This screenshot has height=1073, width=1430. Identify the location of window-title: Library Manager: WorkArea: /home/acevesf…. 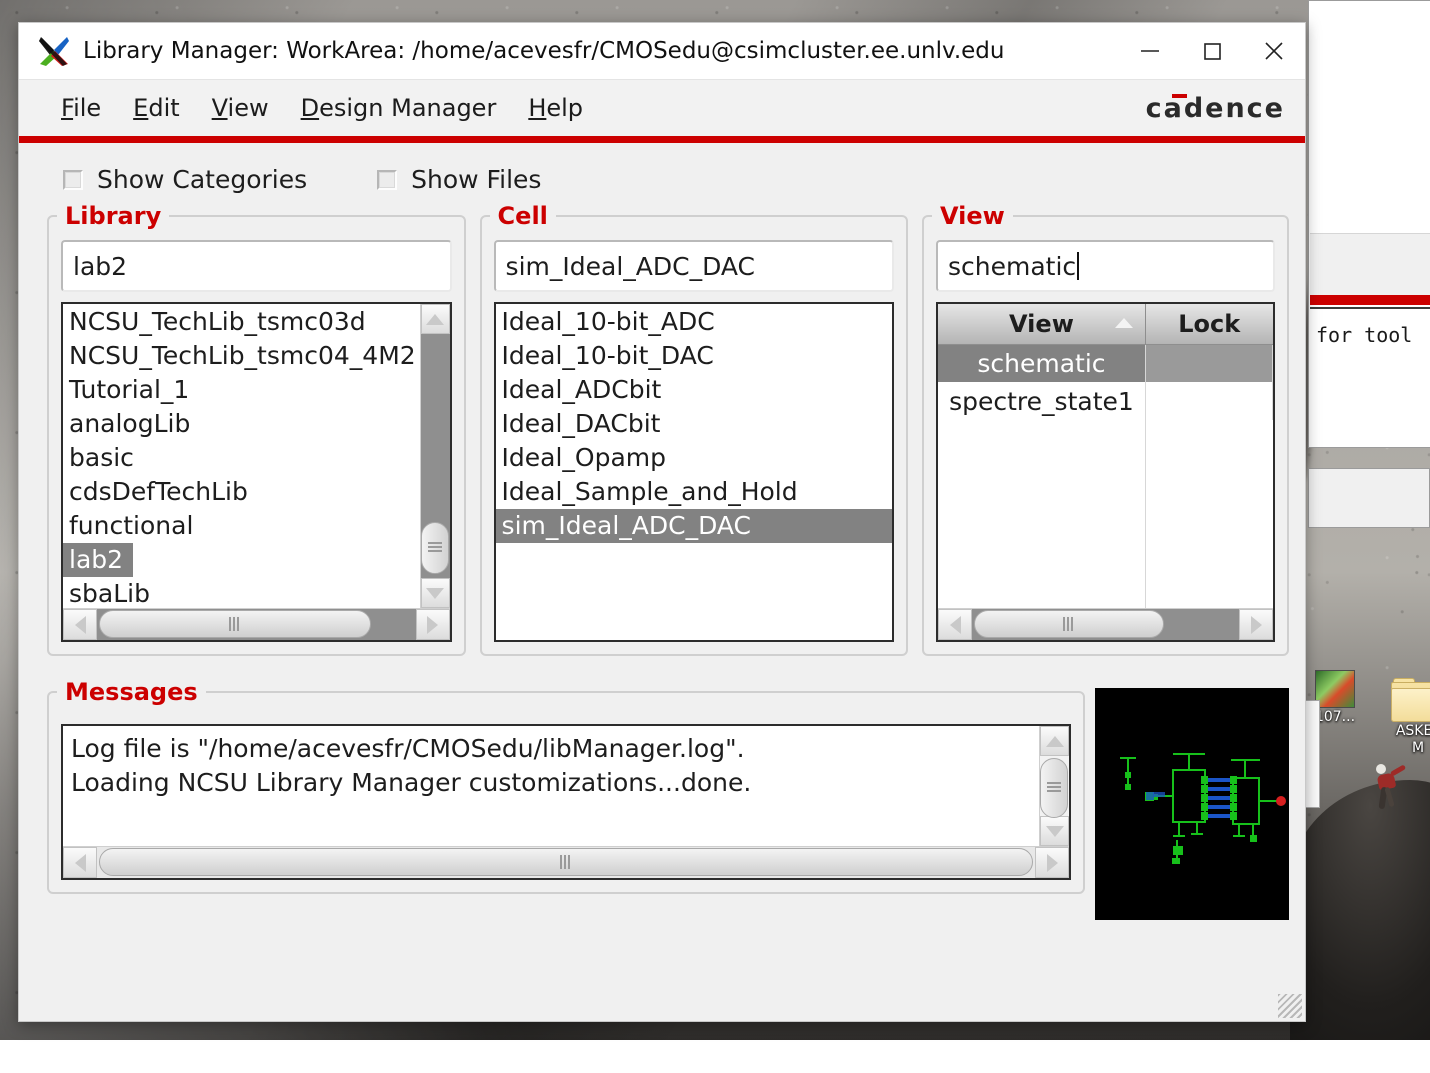
(543, 51).